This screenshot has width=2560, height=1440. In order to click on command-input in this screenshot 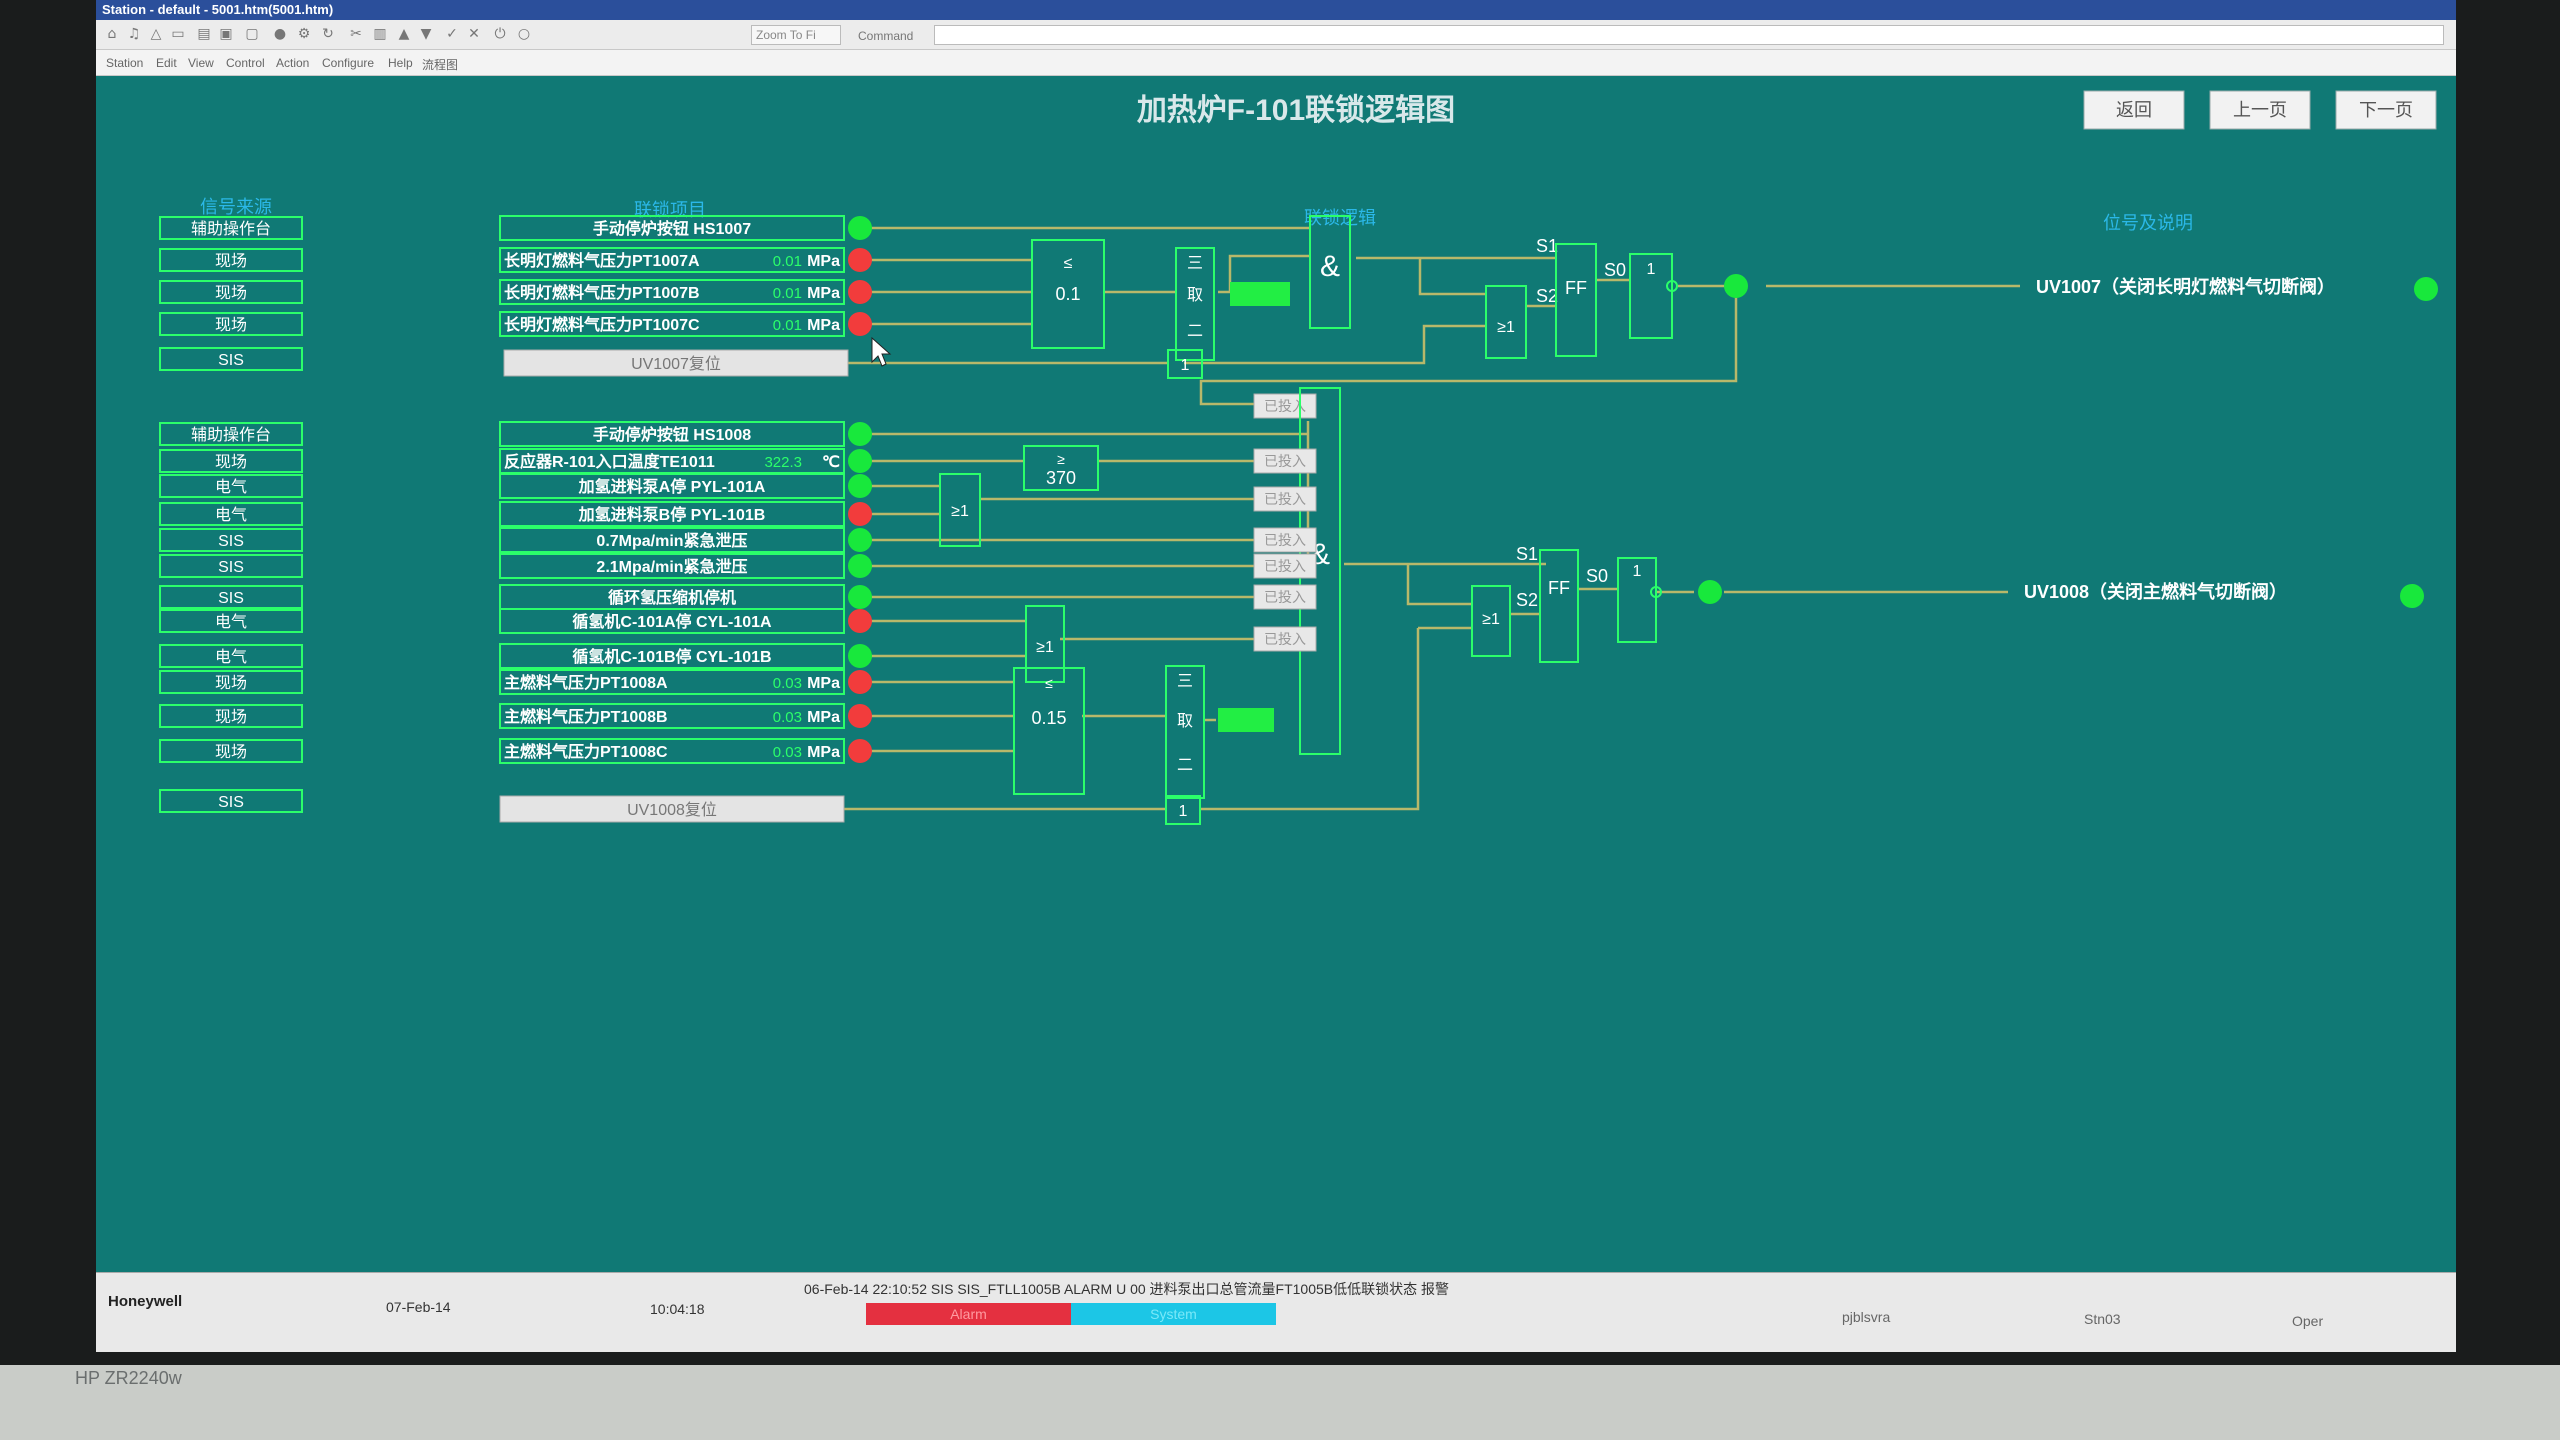, I will do `click(1689, 35)`.